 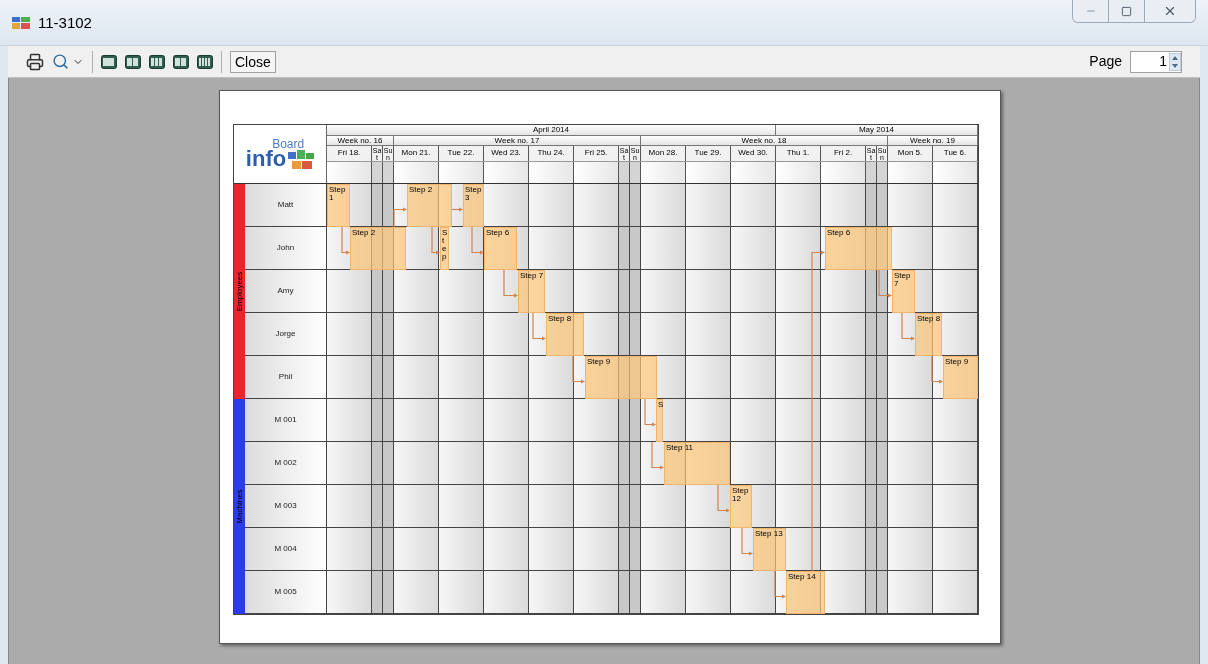 I want to click on task-bar: Step, so click(x=444, y=248).